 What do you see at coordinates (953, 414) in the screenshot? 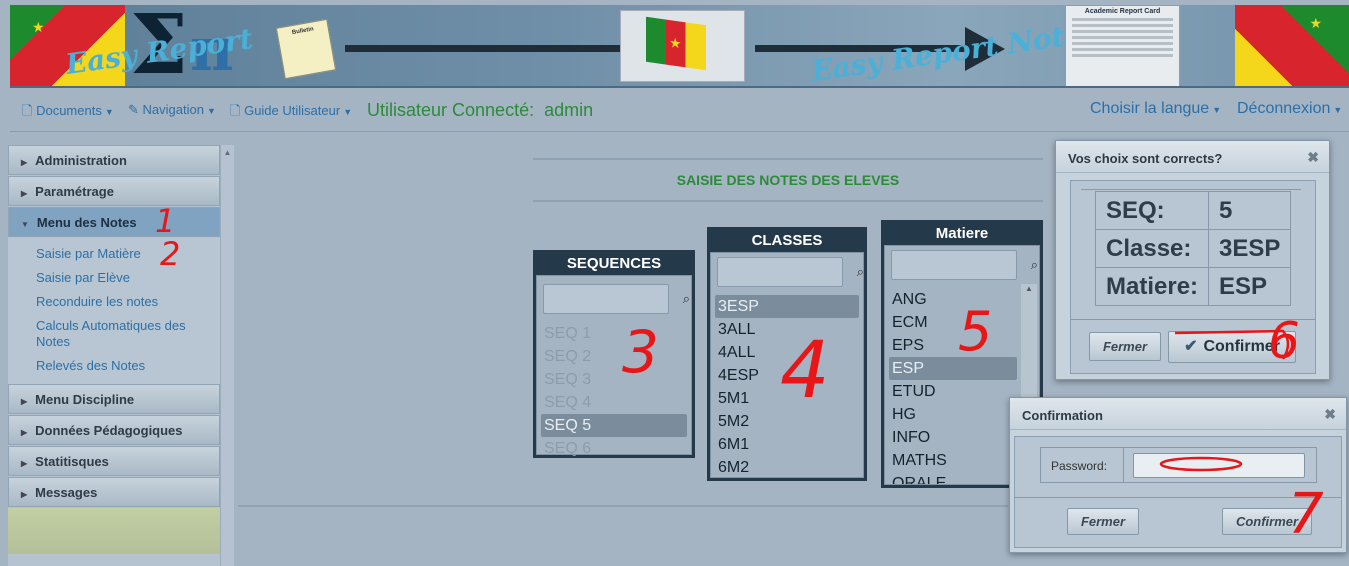
I see `list-item: HG` at bounding box center [953, 414].